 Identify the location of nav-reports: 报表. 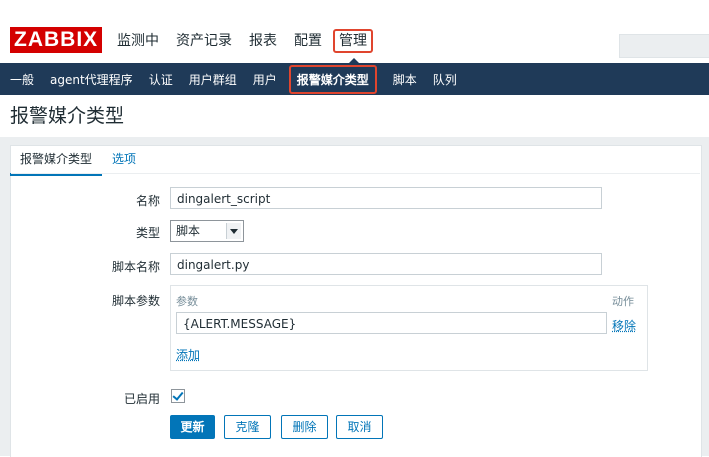
(263, 43).